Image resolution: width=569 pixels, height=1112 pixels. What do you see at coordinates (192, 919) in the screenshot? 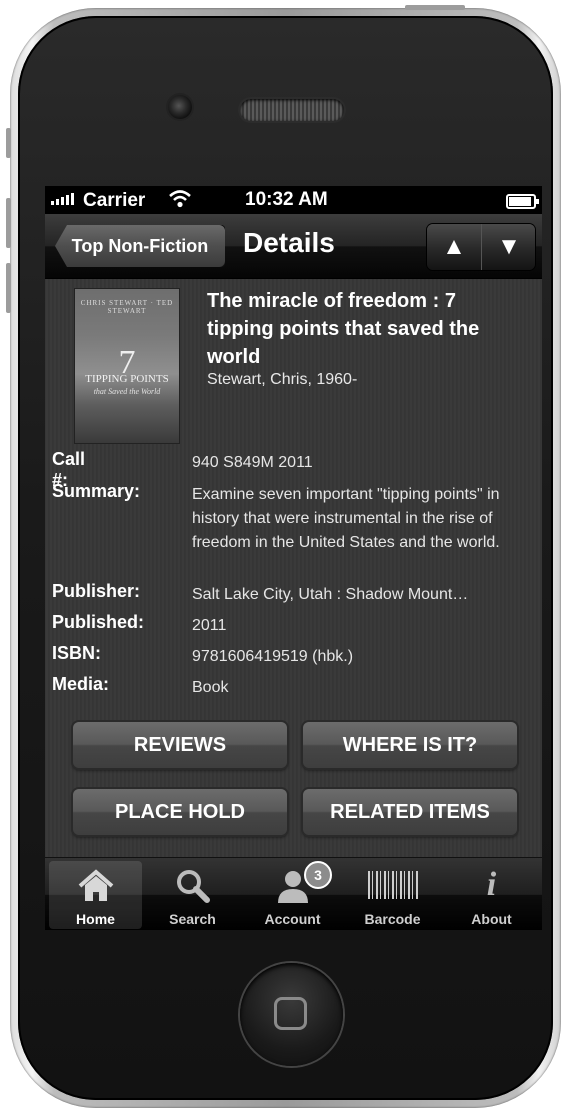
I see `tab-label: Search` at bounding box center [192, 919].